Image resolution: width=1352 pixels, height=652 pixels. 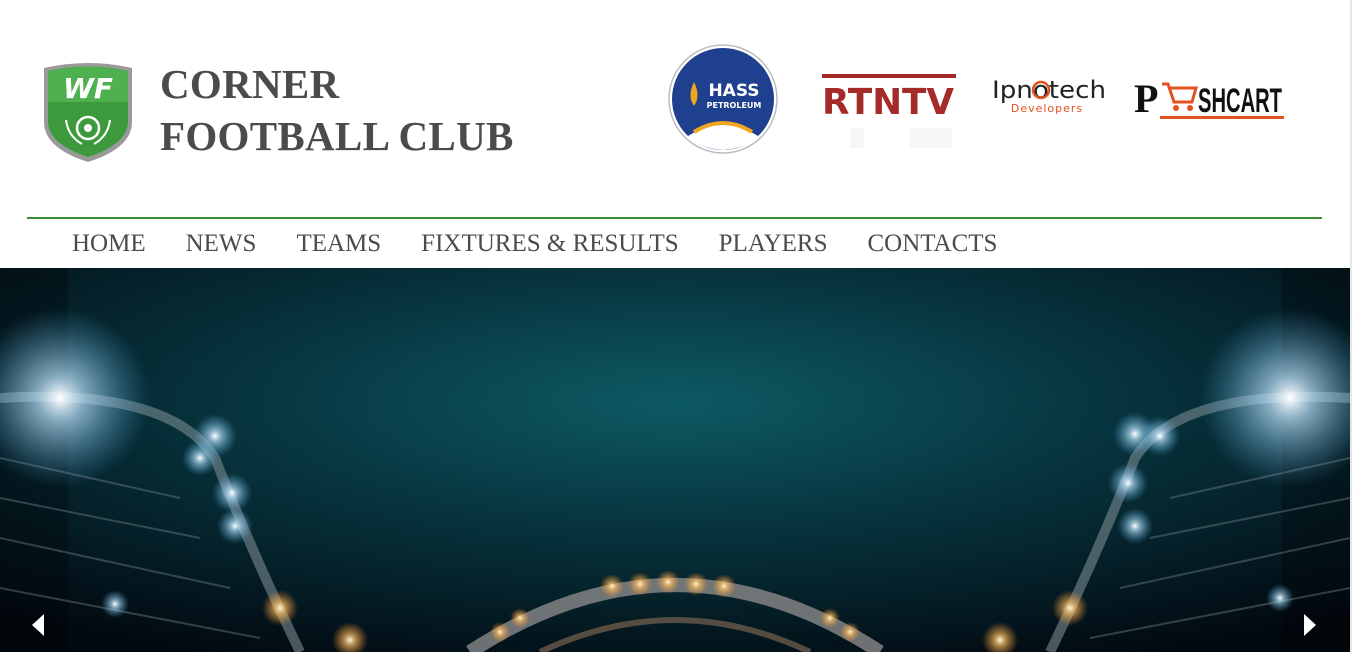 What do you see at coordinates (734, 105) in the screenshot?
I see `sponsor-hass-sub: PETROLEUM` at bounding box center [734, 105].